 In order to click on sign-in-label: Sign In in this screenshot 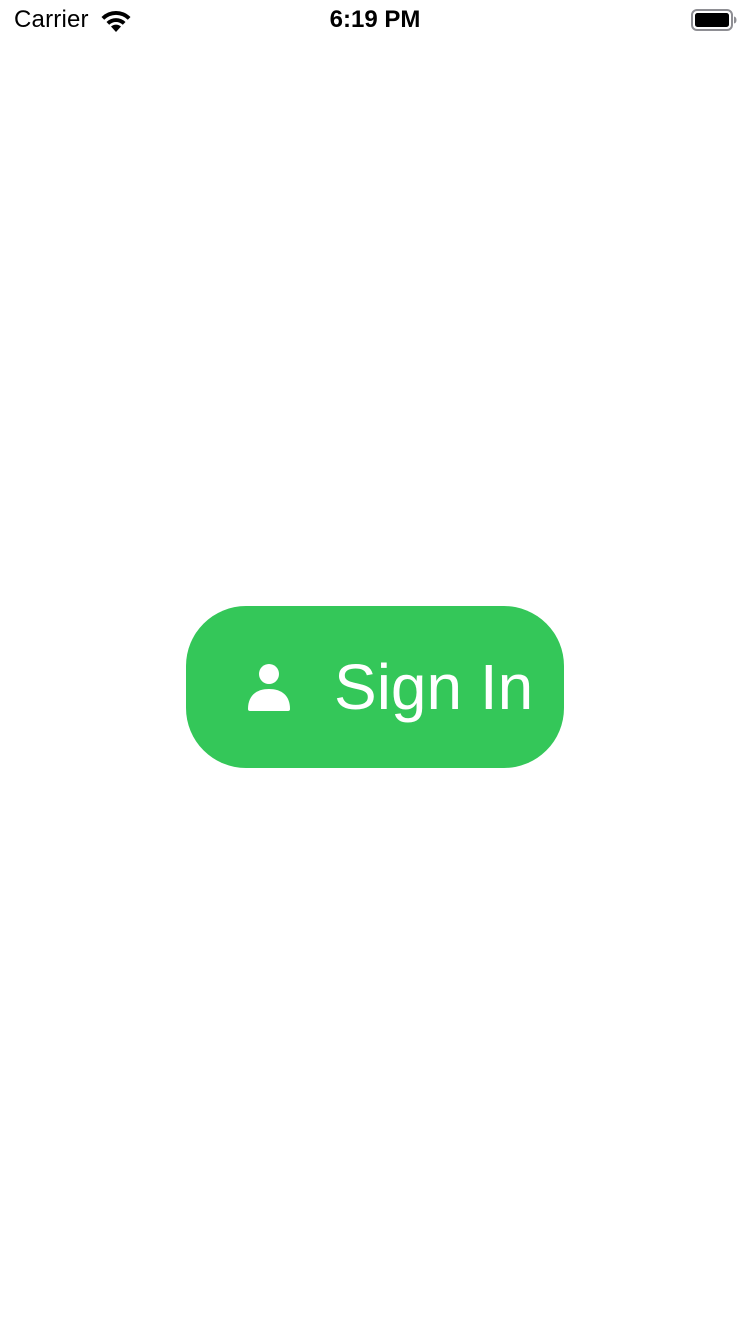, I will do `click(434, 687)`.